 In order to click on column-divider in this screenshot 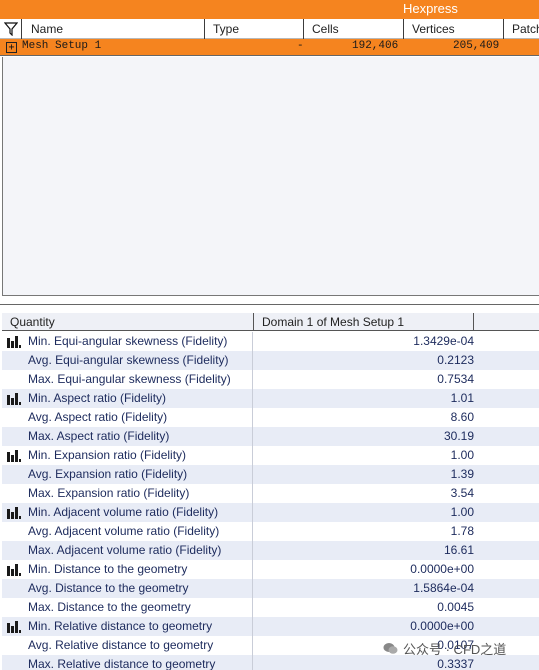, I will do `click(252, 501)`.